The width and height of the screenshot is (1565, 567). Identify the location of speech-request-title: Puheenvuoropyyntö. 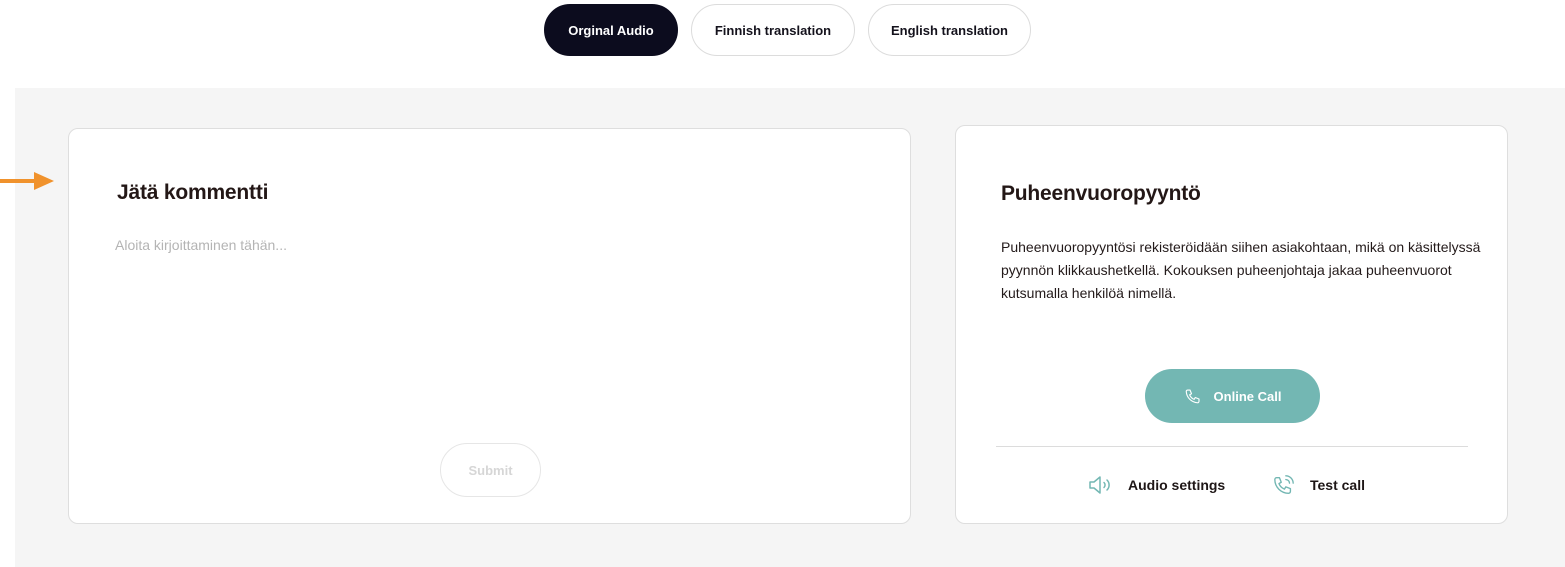
(1101, 193).